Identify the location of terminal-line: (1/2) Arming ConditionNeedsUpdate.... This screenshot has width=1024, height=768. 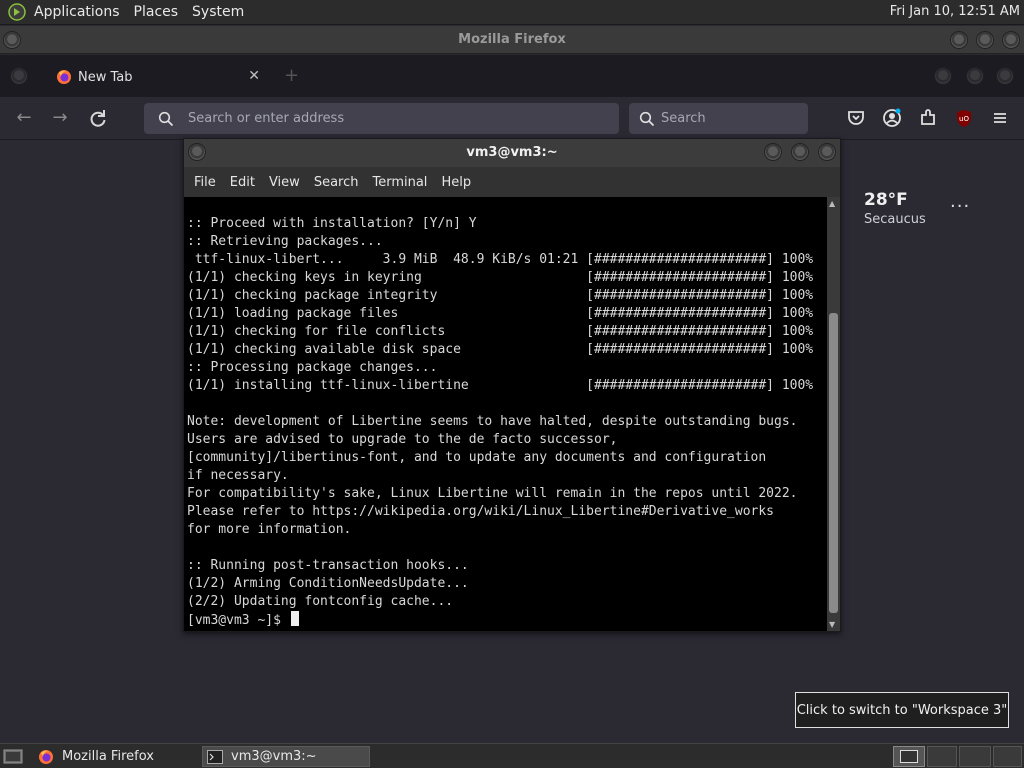
(328, 583).